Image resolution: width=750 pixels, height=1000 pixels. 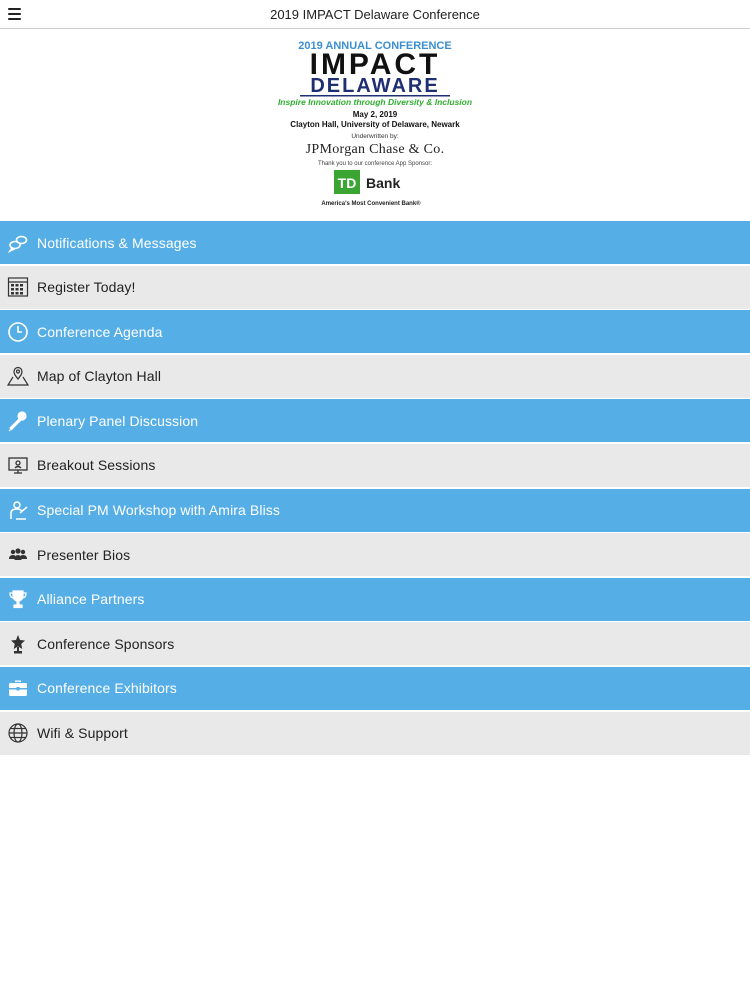 I want to click on page-title: 2019 IMPACT Delaware Conference, so click(x=375, y=14).